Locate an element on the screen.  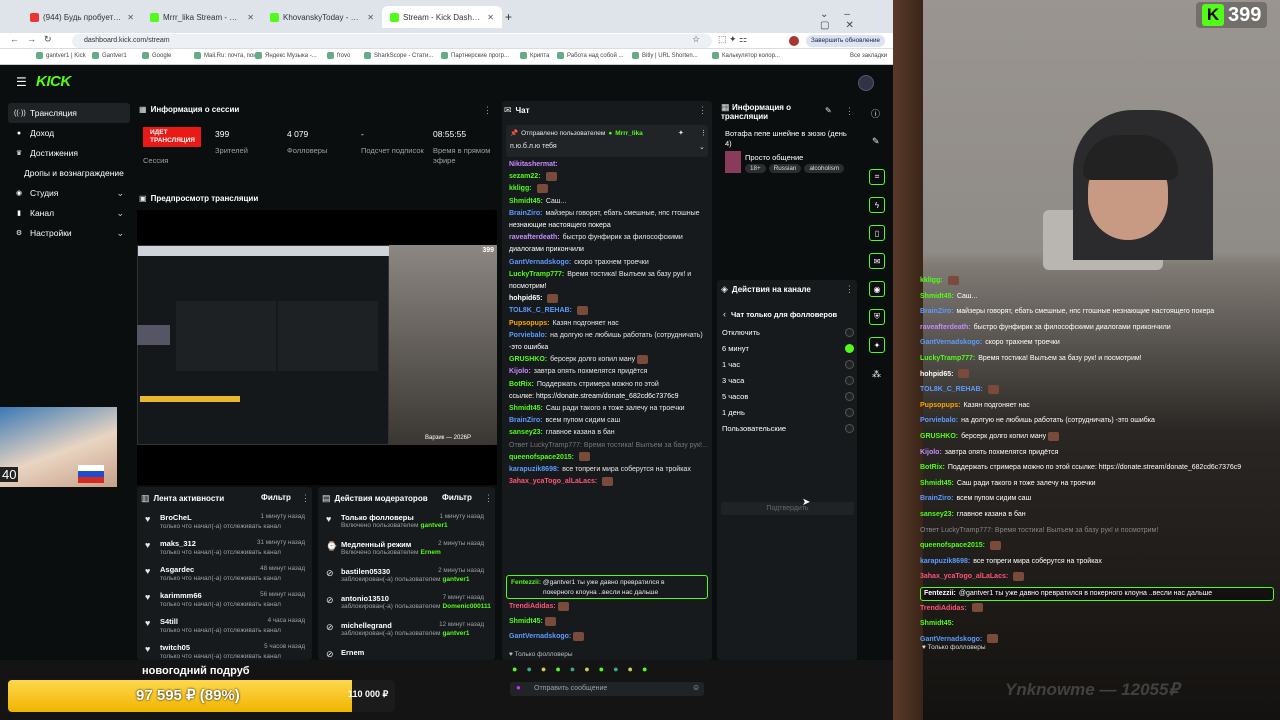
confirm-button: Подтвердить is located at coordinates (787, 508).